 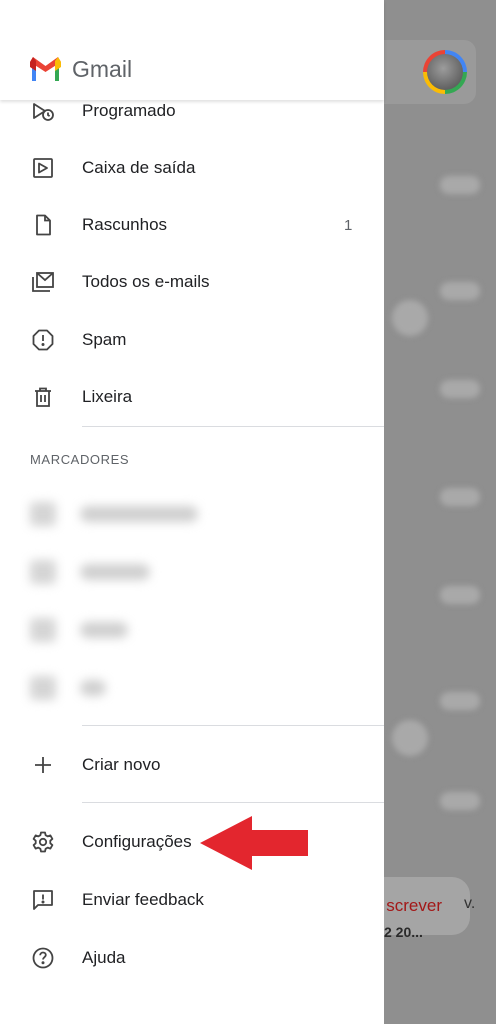 What do you see at coordinates (104, 339) in the screenshot?
I see `nav-item-label: Spam` at bounding box center [104, 339].